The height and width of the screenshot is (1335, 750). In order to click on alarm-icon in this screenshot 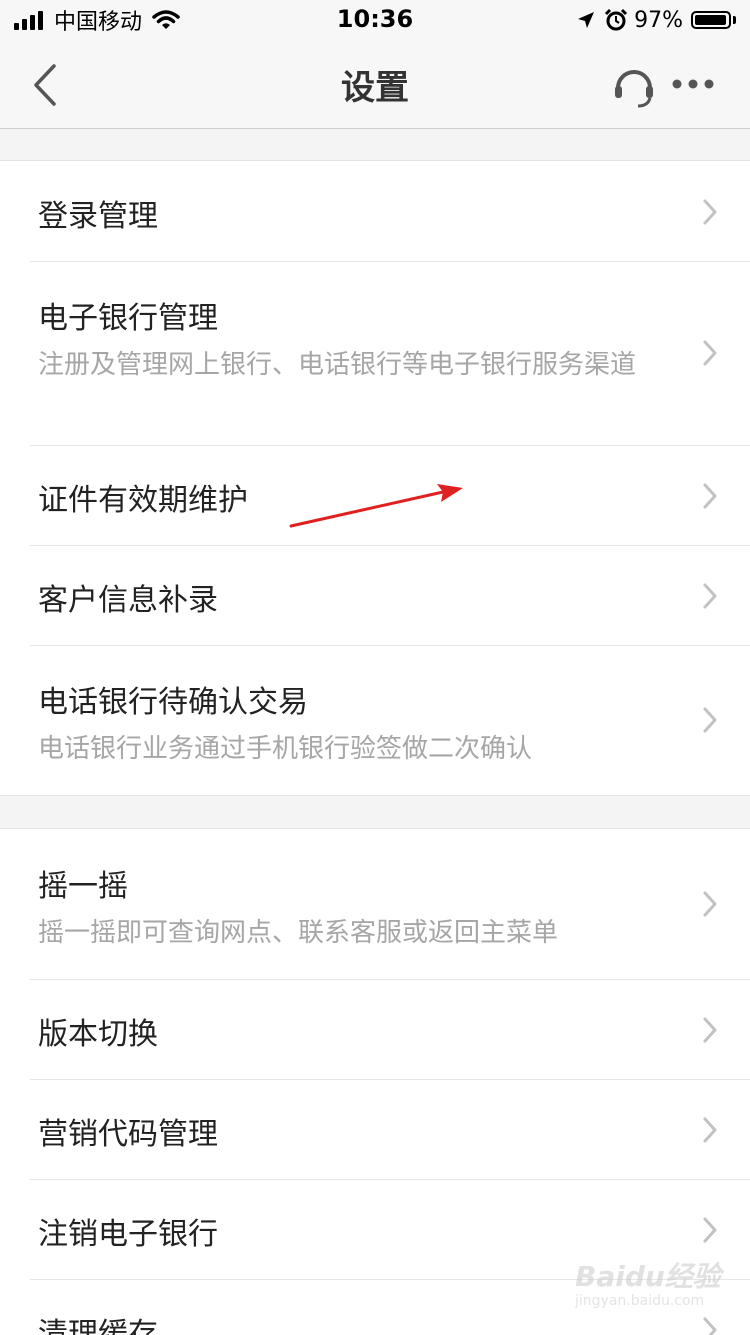, I will do `click(616, 19)`.